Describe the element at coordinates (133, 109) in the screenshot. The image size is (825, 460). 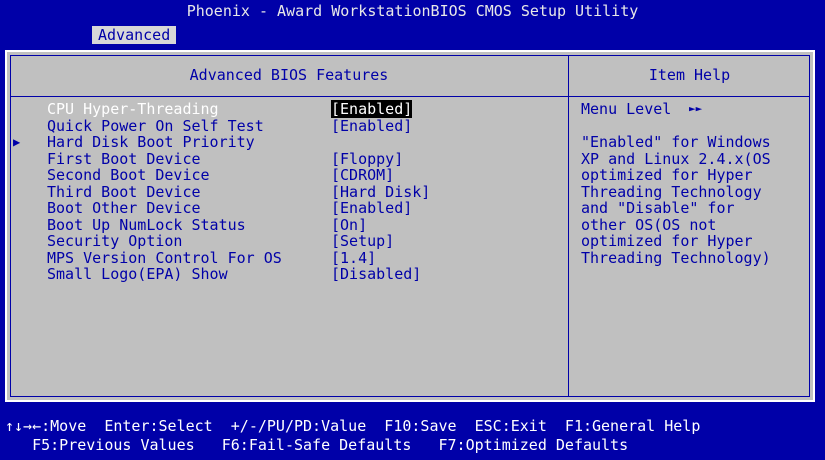
I see `setting-label: CPU Hyper-Threading` at that location.